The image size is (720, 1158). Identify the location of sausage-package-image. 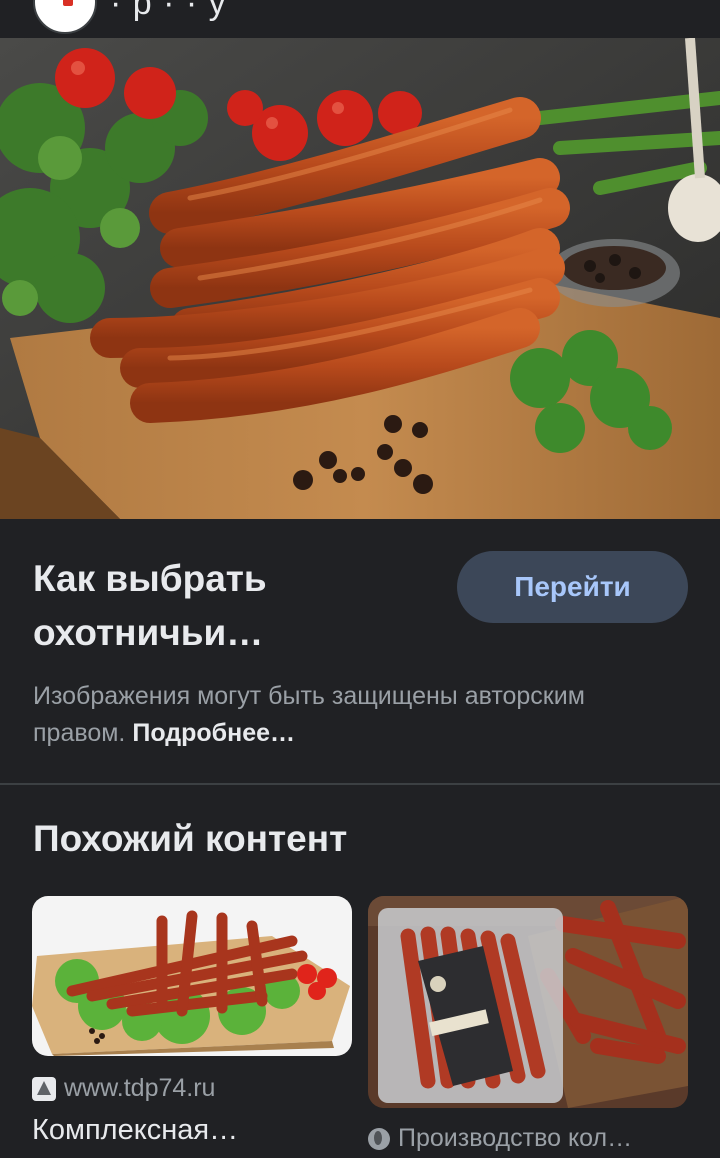
(528, 1002).